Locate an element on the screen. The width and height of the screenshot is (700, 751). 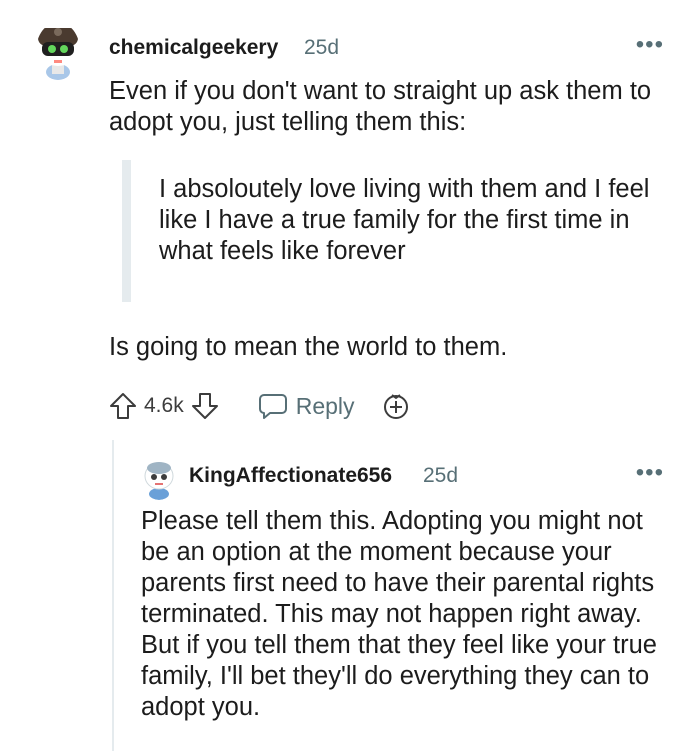
more-options-icon: ••• is located at coordinates (650, 45).